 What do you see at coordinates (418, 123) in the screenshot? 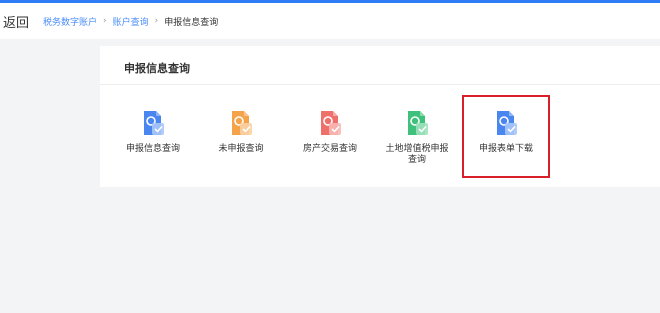
I see `document-land-icon` at bounding box center [418, 123].